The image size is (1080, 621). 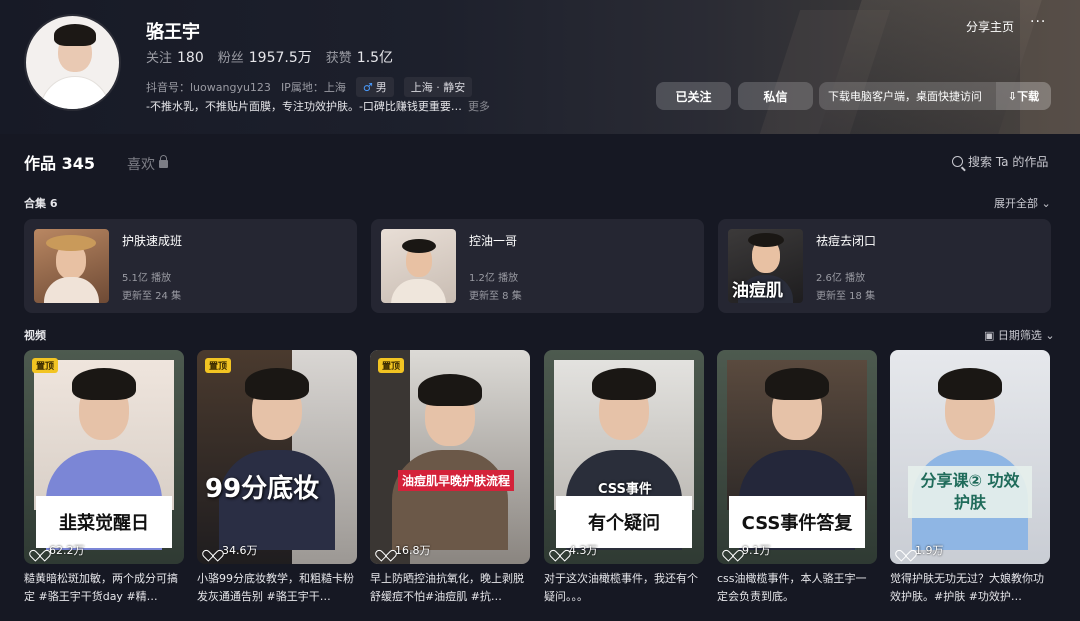 What do you see at coordinates (990, 26) in the screenshot?
I see `share-profile-button: 分享主页` at bounding box center [990, 26].